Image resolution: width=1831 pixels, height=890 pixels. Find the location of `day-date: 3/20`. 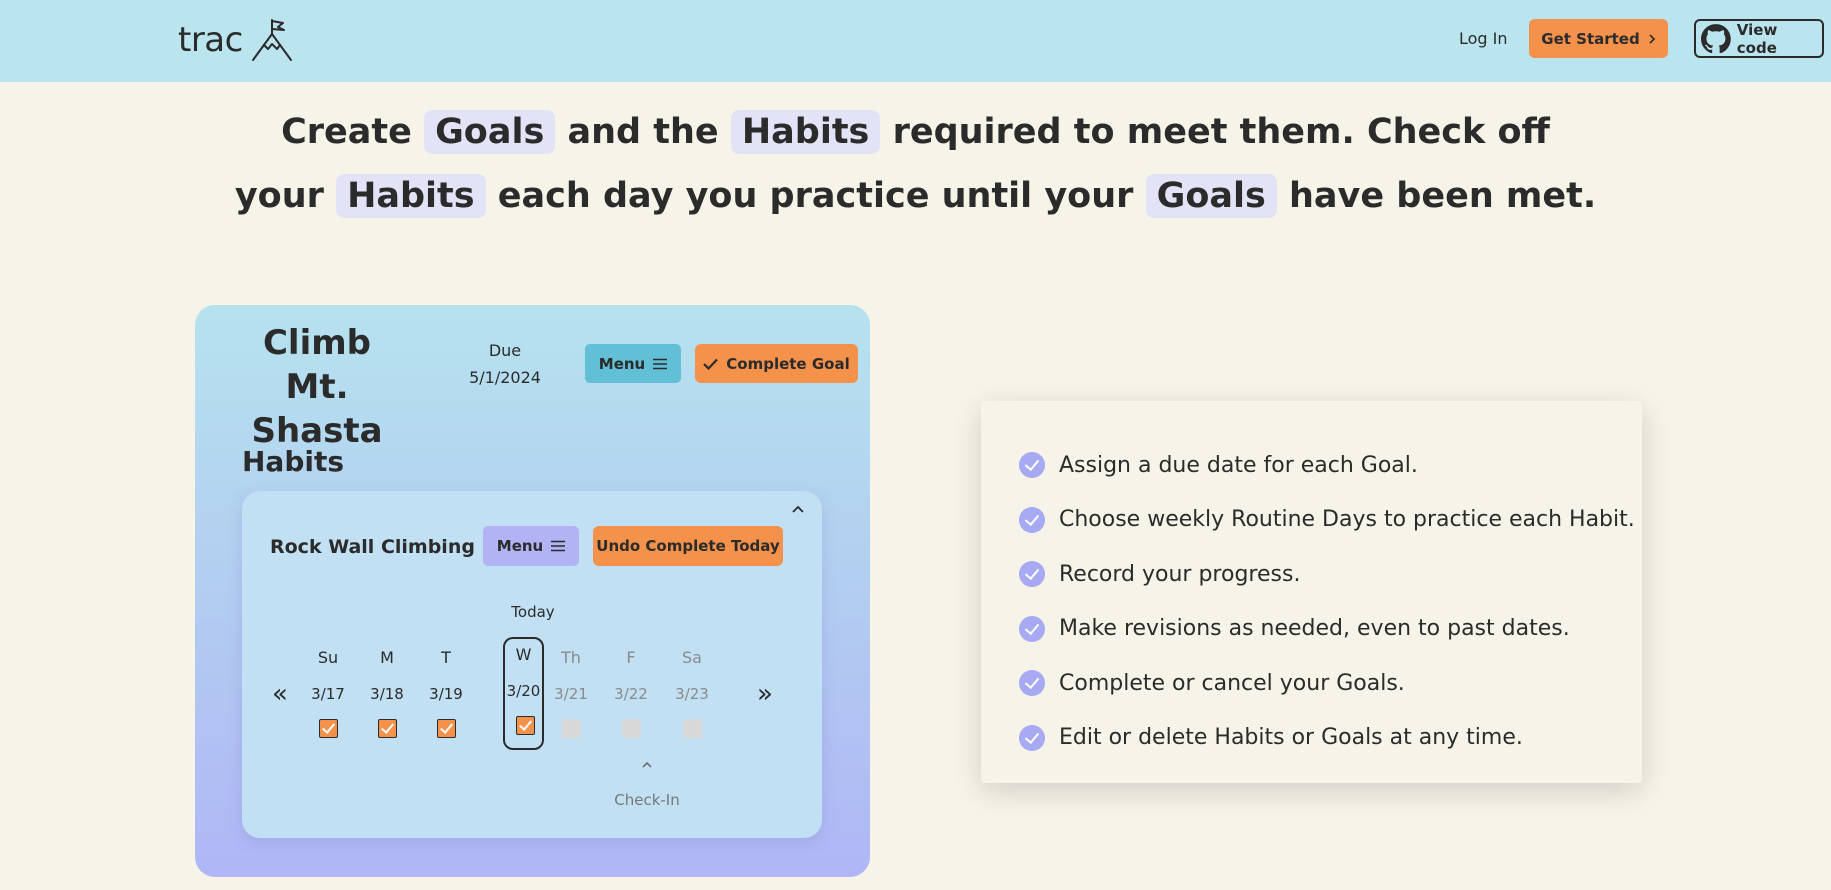

day-date: 3/20 is located at coordinates (523, 691).